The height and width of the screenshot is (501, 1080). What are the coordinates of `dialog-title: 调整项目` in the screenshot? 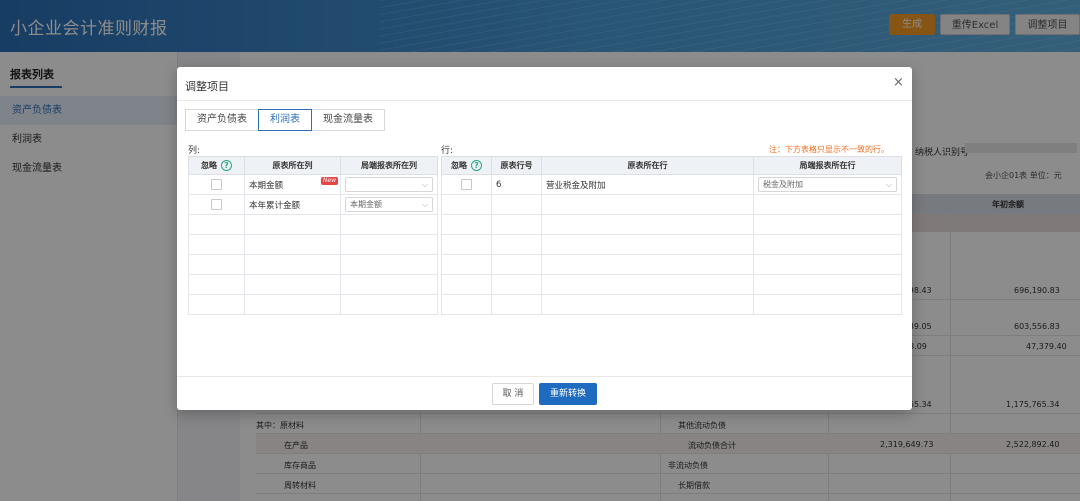 It's located at (207, 86).